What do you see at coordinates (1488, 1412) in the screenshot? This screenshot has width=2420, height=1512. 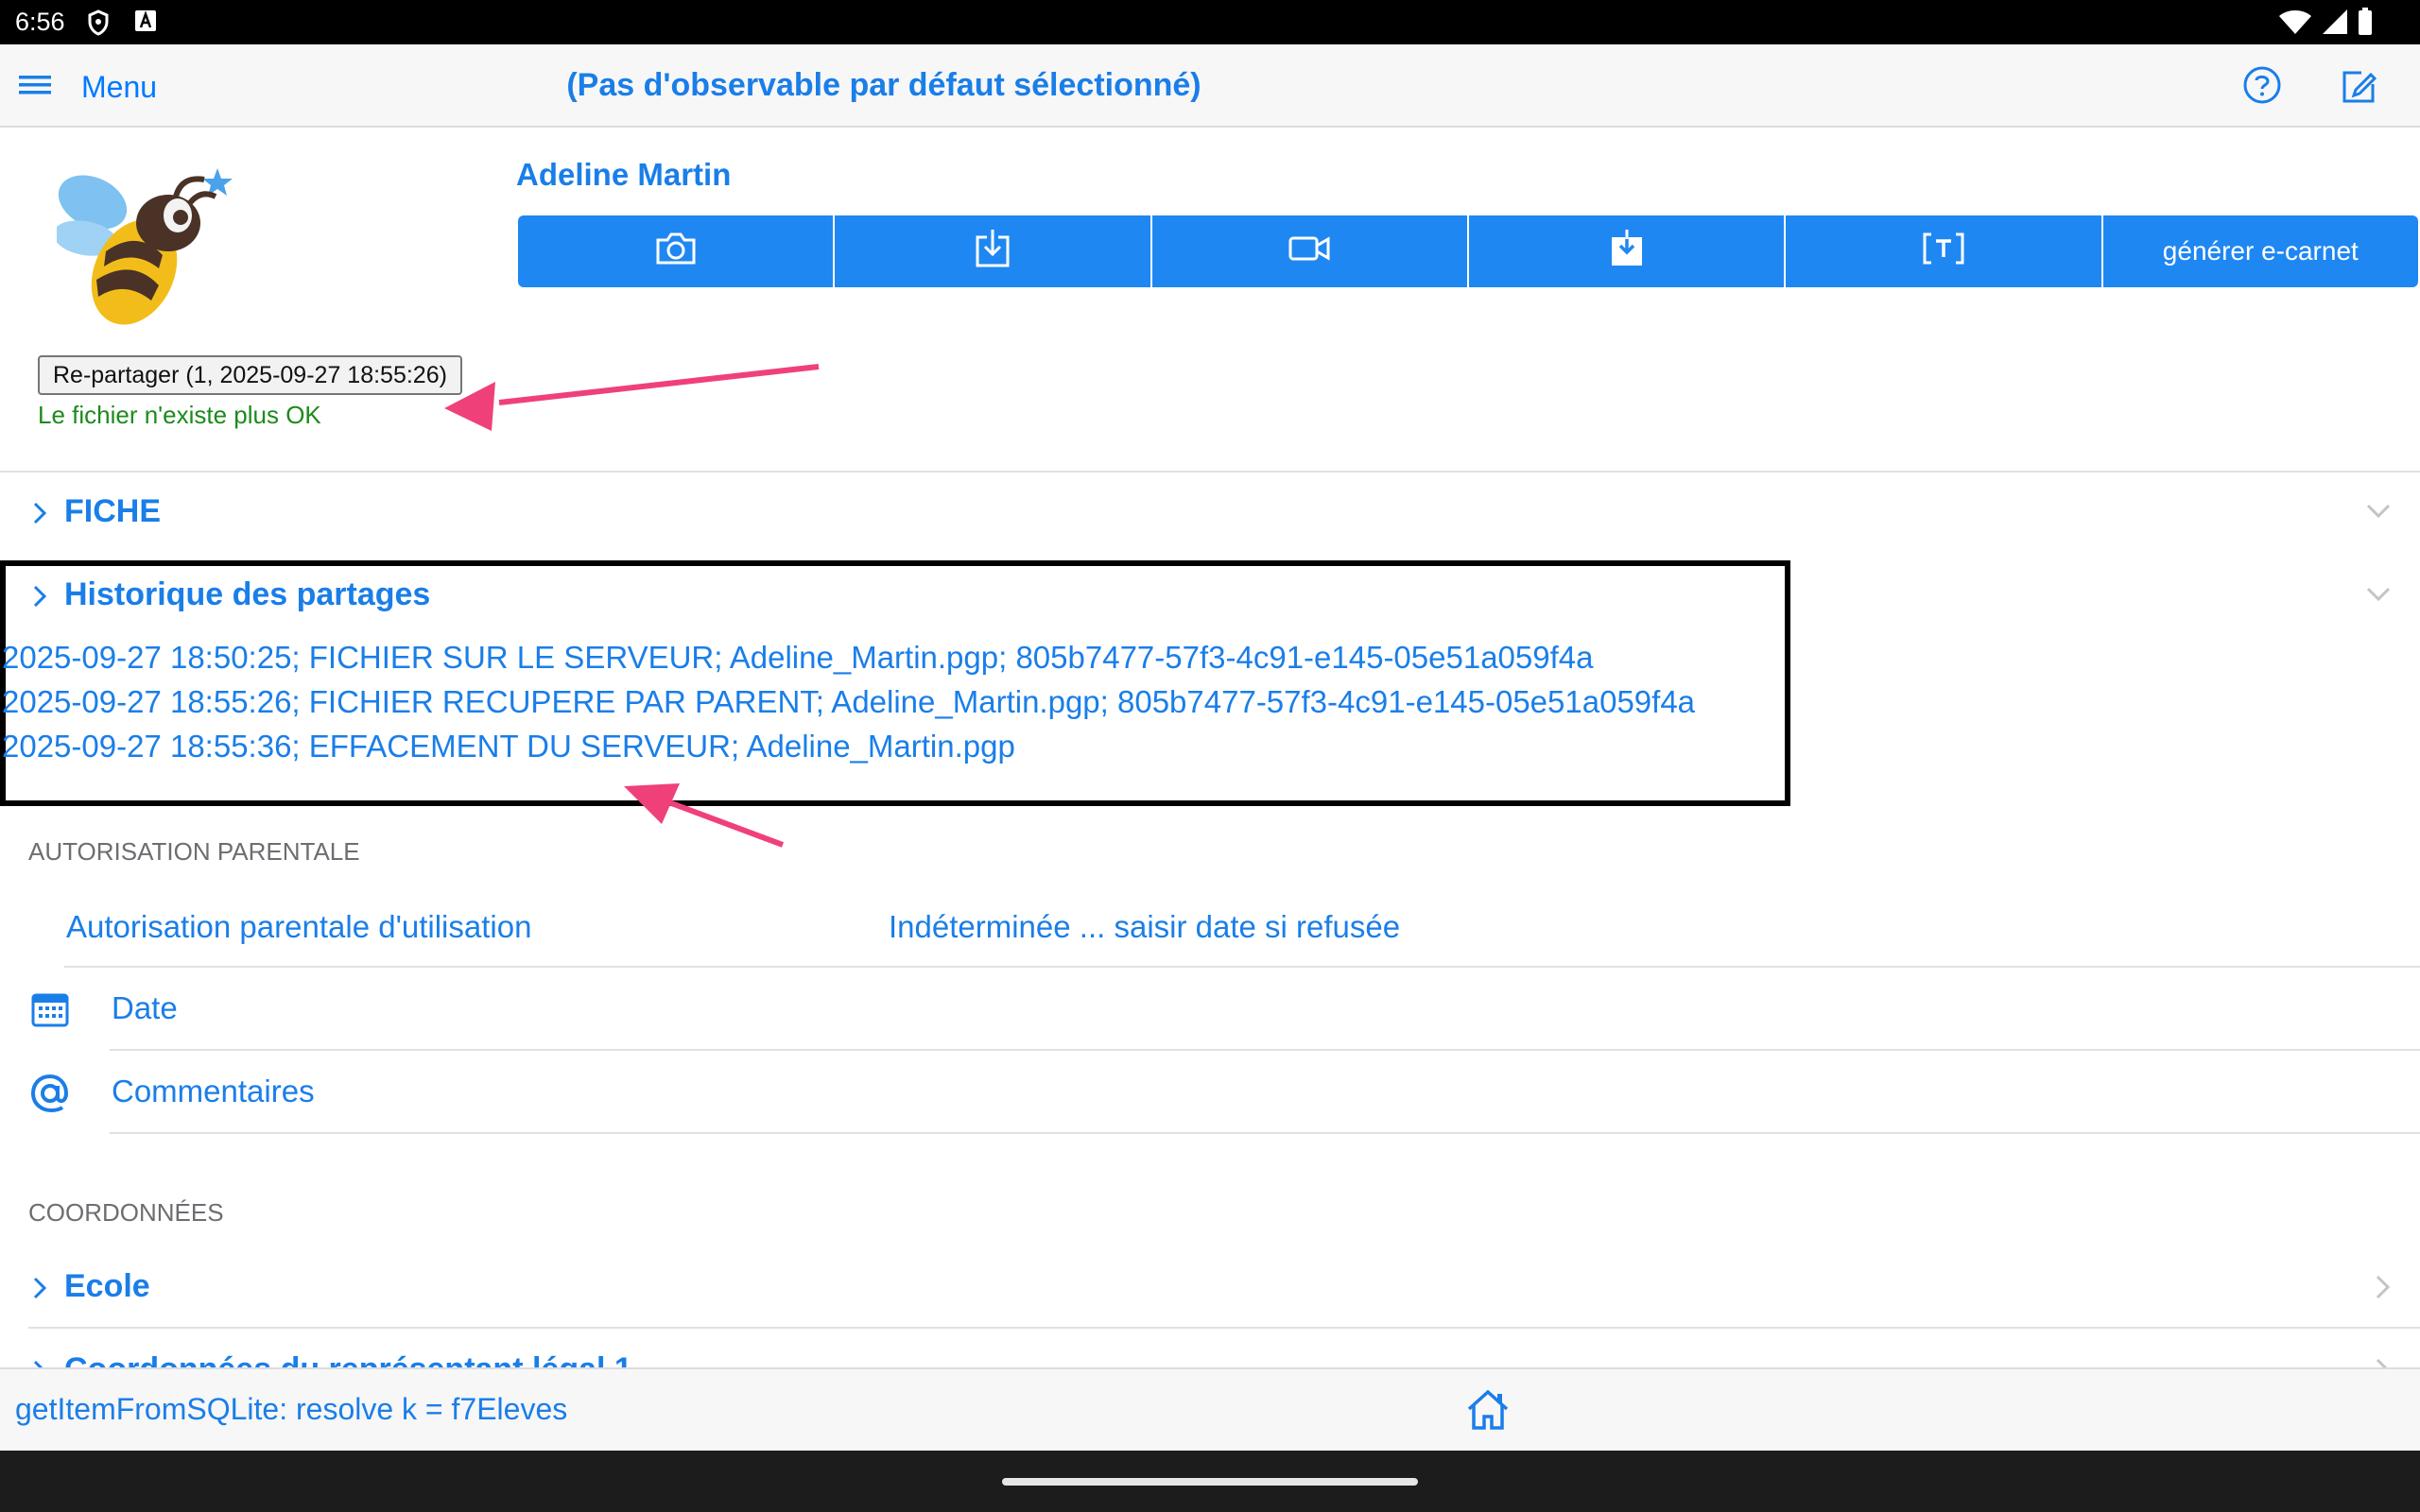 I see `home-icon` at bounding box center [1488, 1412].